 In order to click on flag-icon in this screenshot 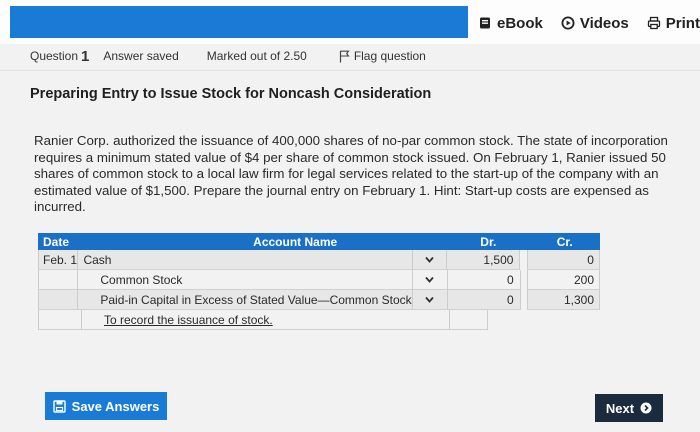, I will do `click(344, 56)`.